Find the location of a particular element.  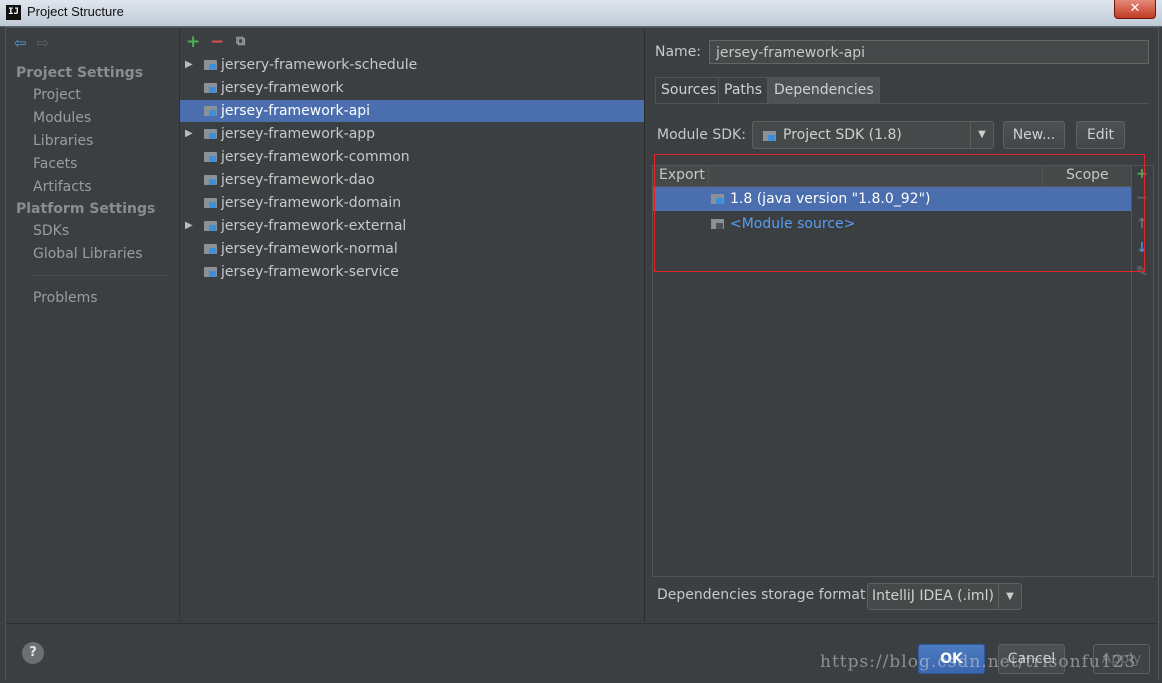

module-sdk-label: Module SDK: is located at coordinates (701, 135).